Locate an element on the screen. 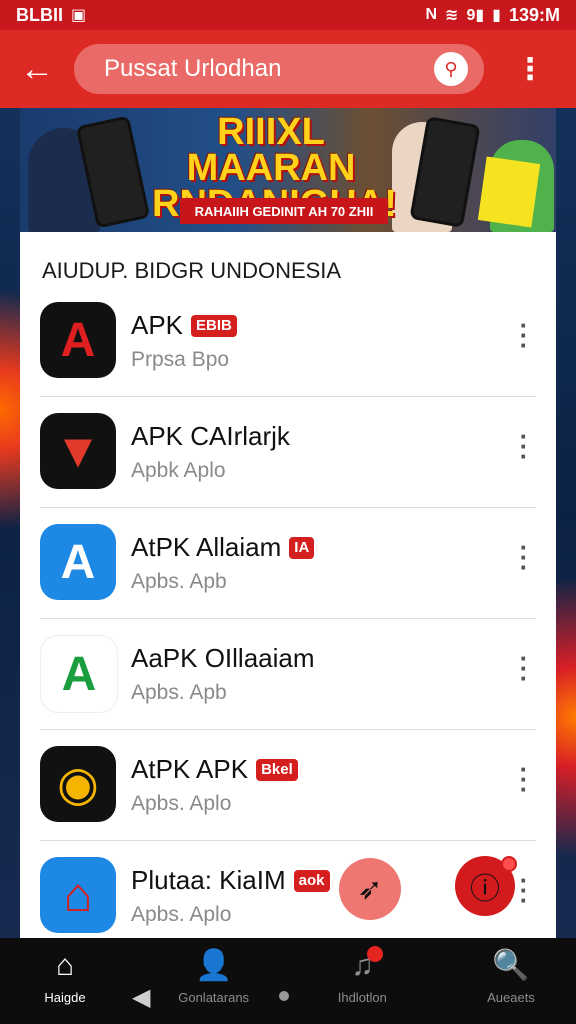 This screenshot has height=1024, width=576. app-name: APK EBIB is located at coordinates (184, 325).